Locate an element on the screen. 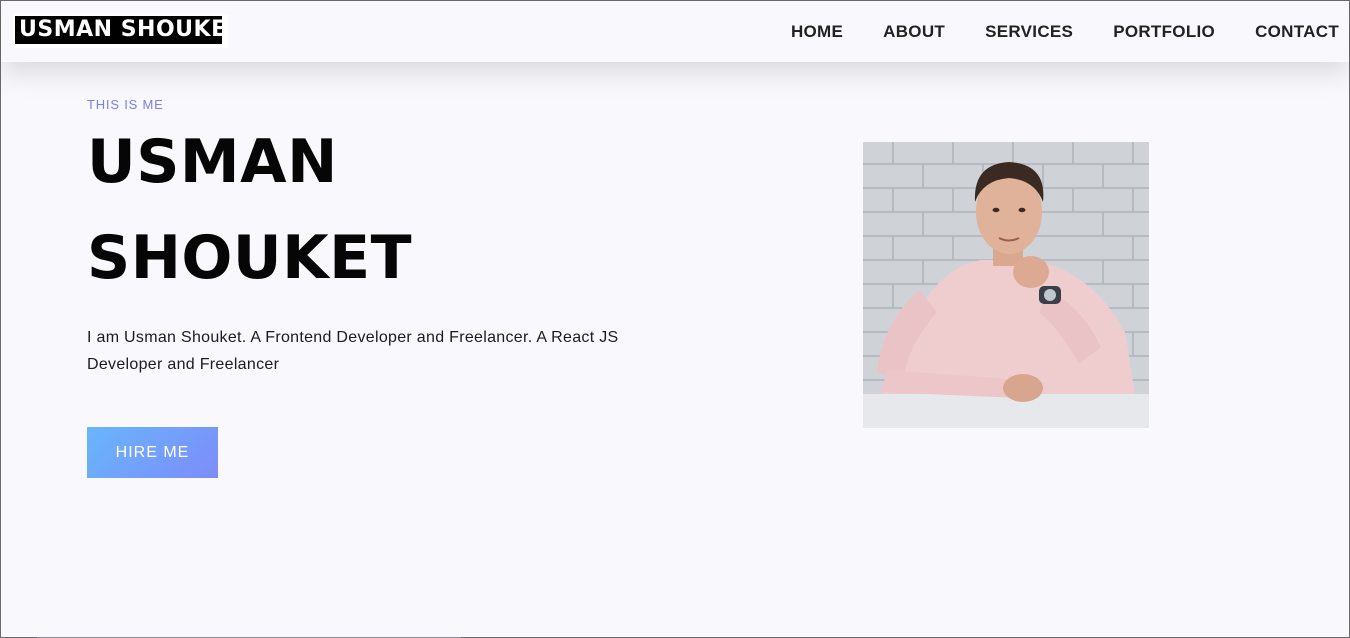 This screenshot has height=638, width=1350. hero-name-first: USMAN is located at coordinates (212, 162).